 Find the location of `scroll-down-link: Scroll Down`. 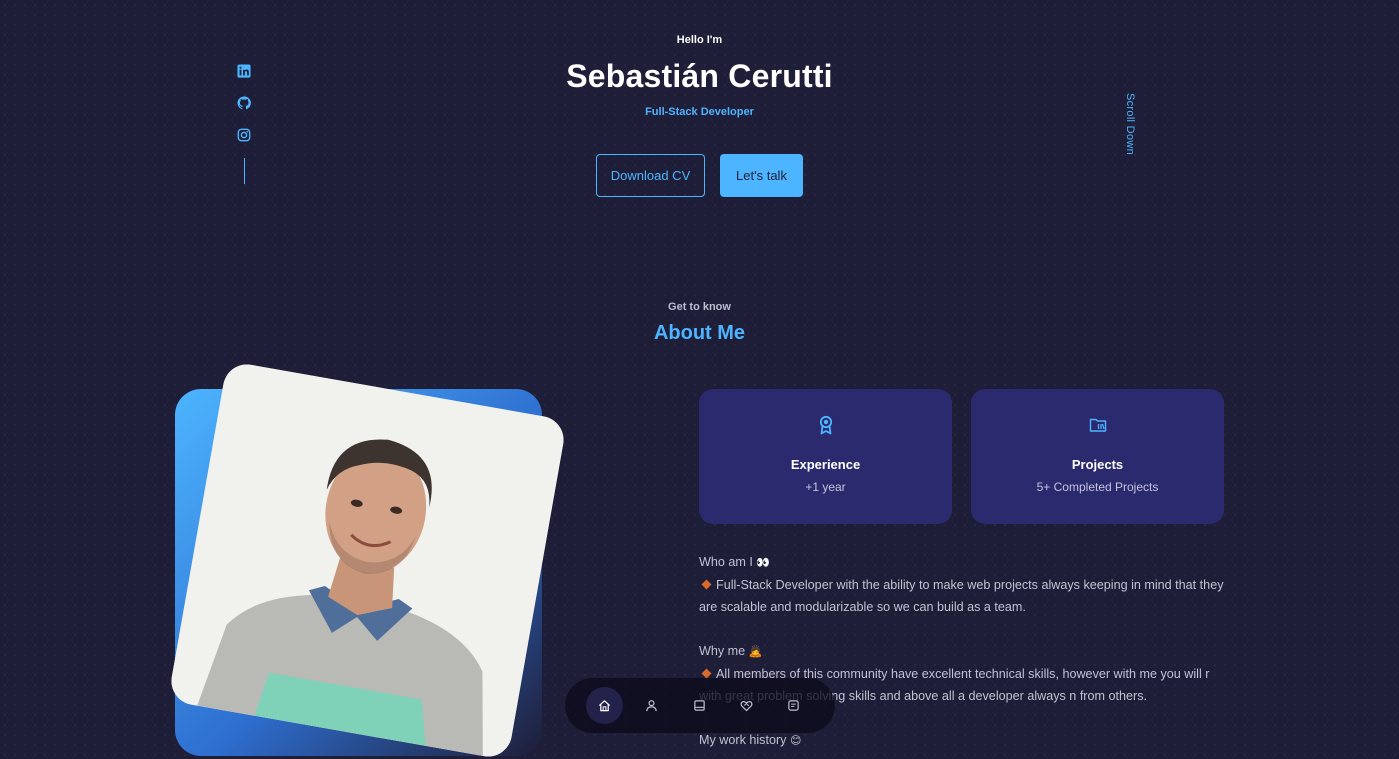

scroll-down-link: Scroll Down is located at coordinates (1130, 124).